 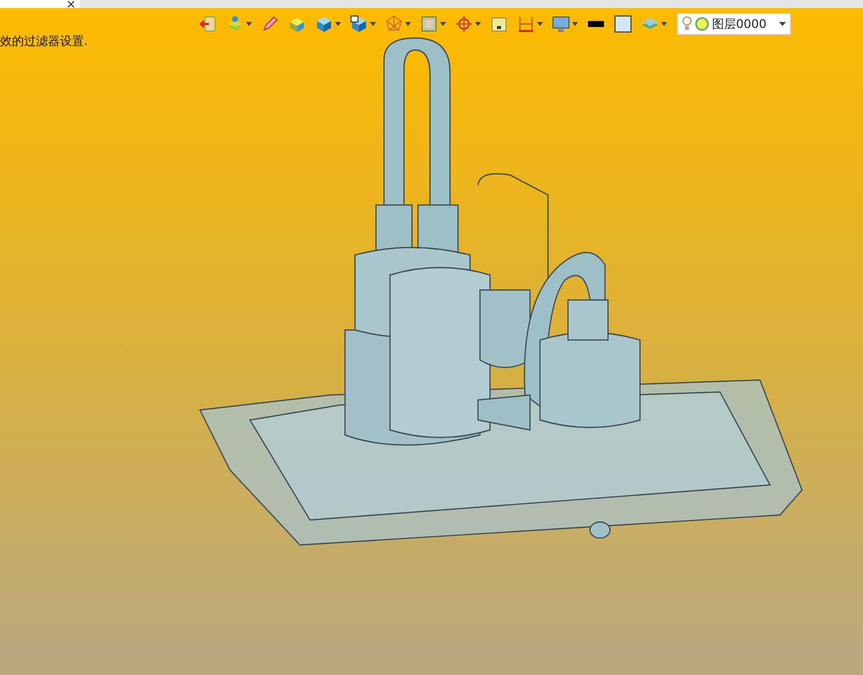 What do you see at coordinates (270, 24) in the screenshot?
I see `pen-icon` at bounding box center [270, 24].